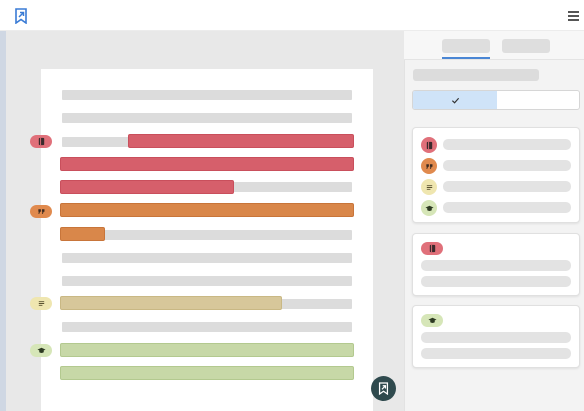 This screenshot has height=411, width=584. I want to click on marker-note, so click(41, 303).